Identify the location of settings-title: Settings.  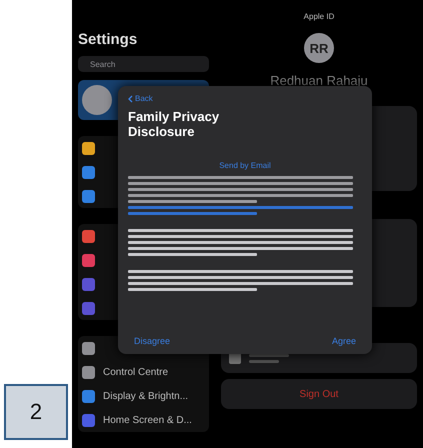
(108, 40).